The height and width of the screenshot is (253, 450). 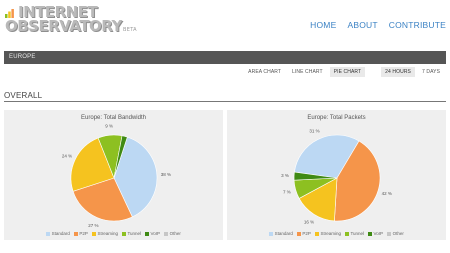 What do you see at coordinates (387, 193) in the screenshot?
I see `pie-label-p2p: 42 %` at bounding box center [387, 193].